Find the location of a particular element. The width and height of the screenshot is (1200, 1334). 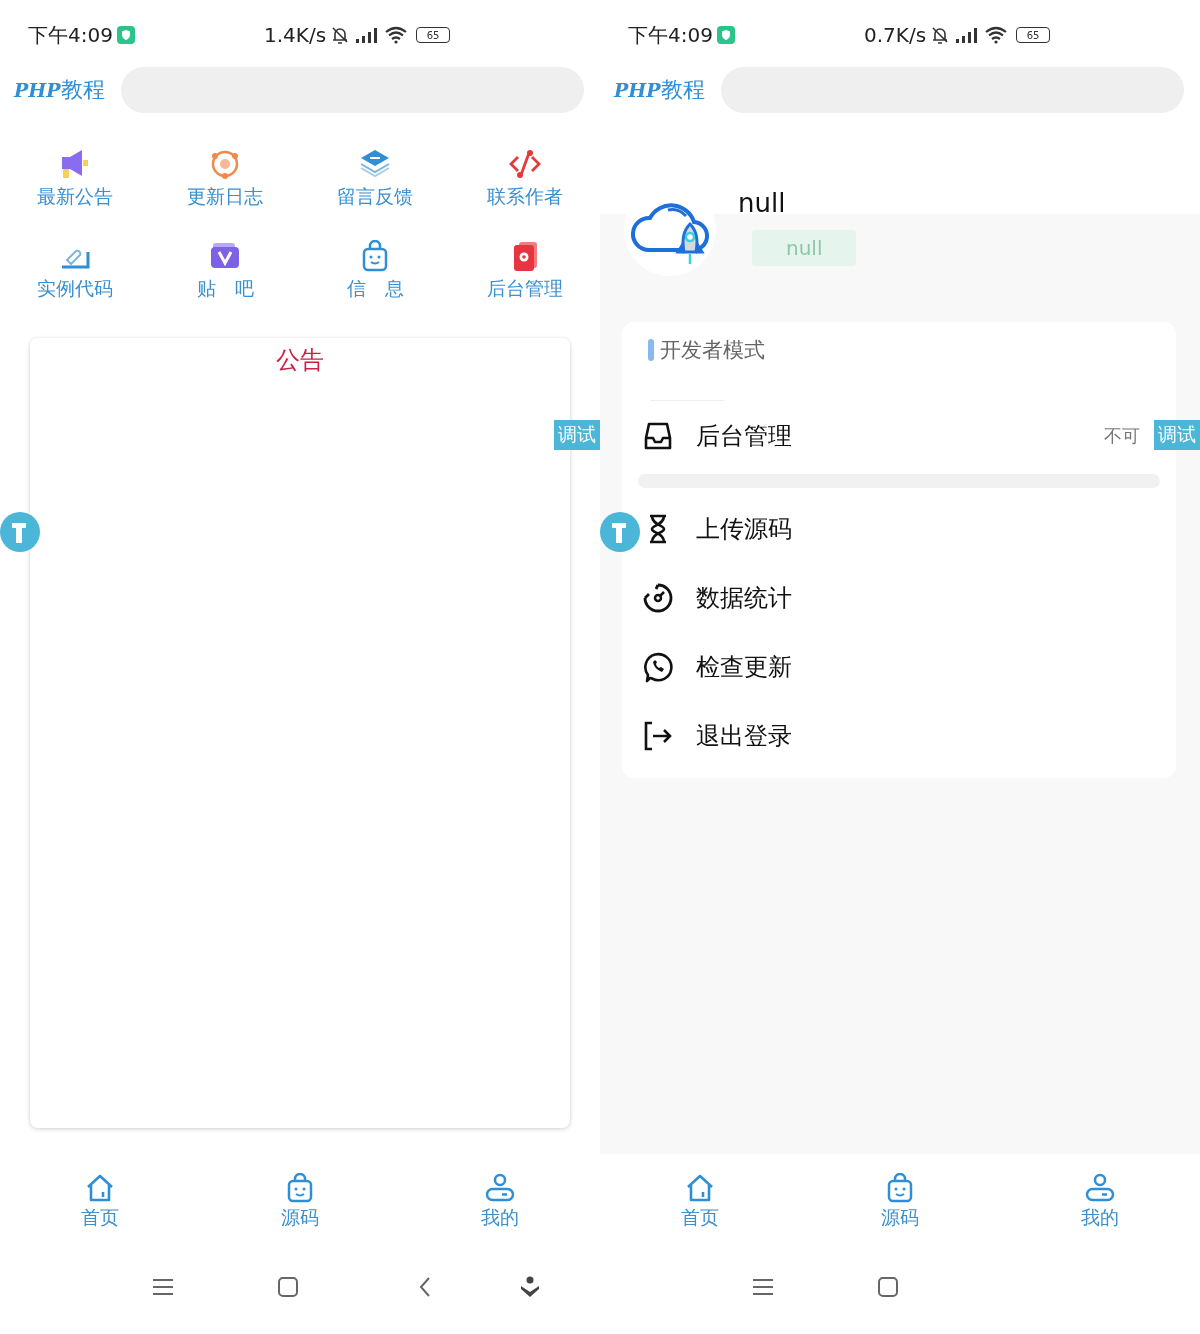

shortcut-item: 更新日志 is located at coordinates (225, 179).